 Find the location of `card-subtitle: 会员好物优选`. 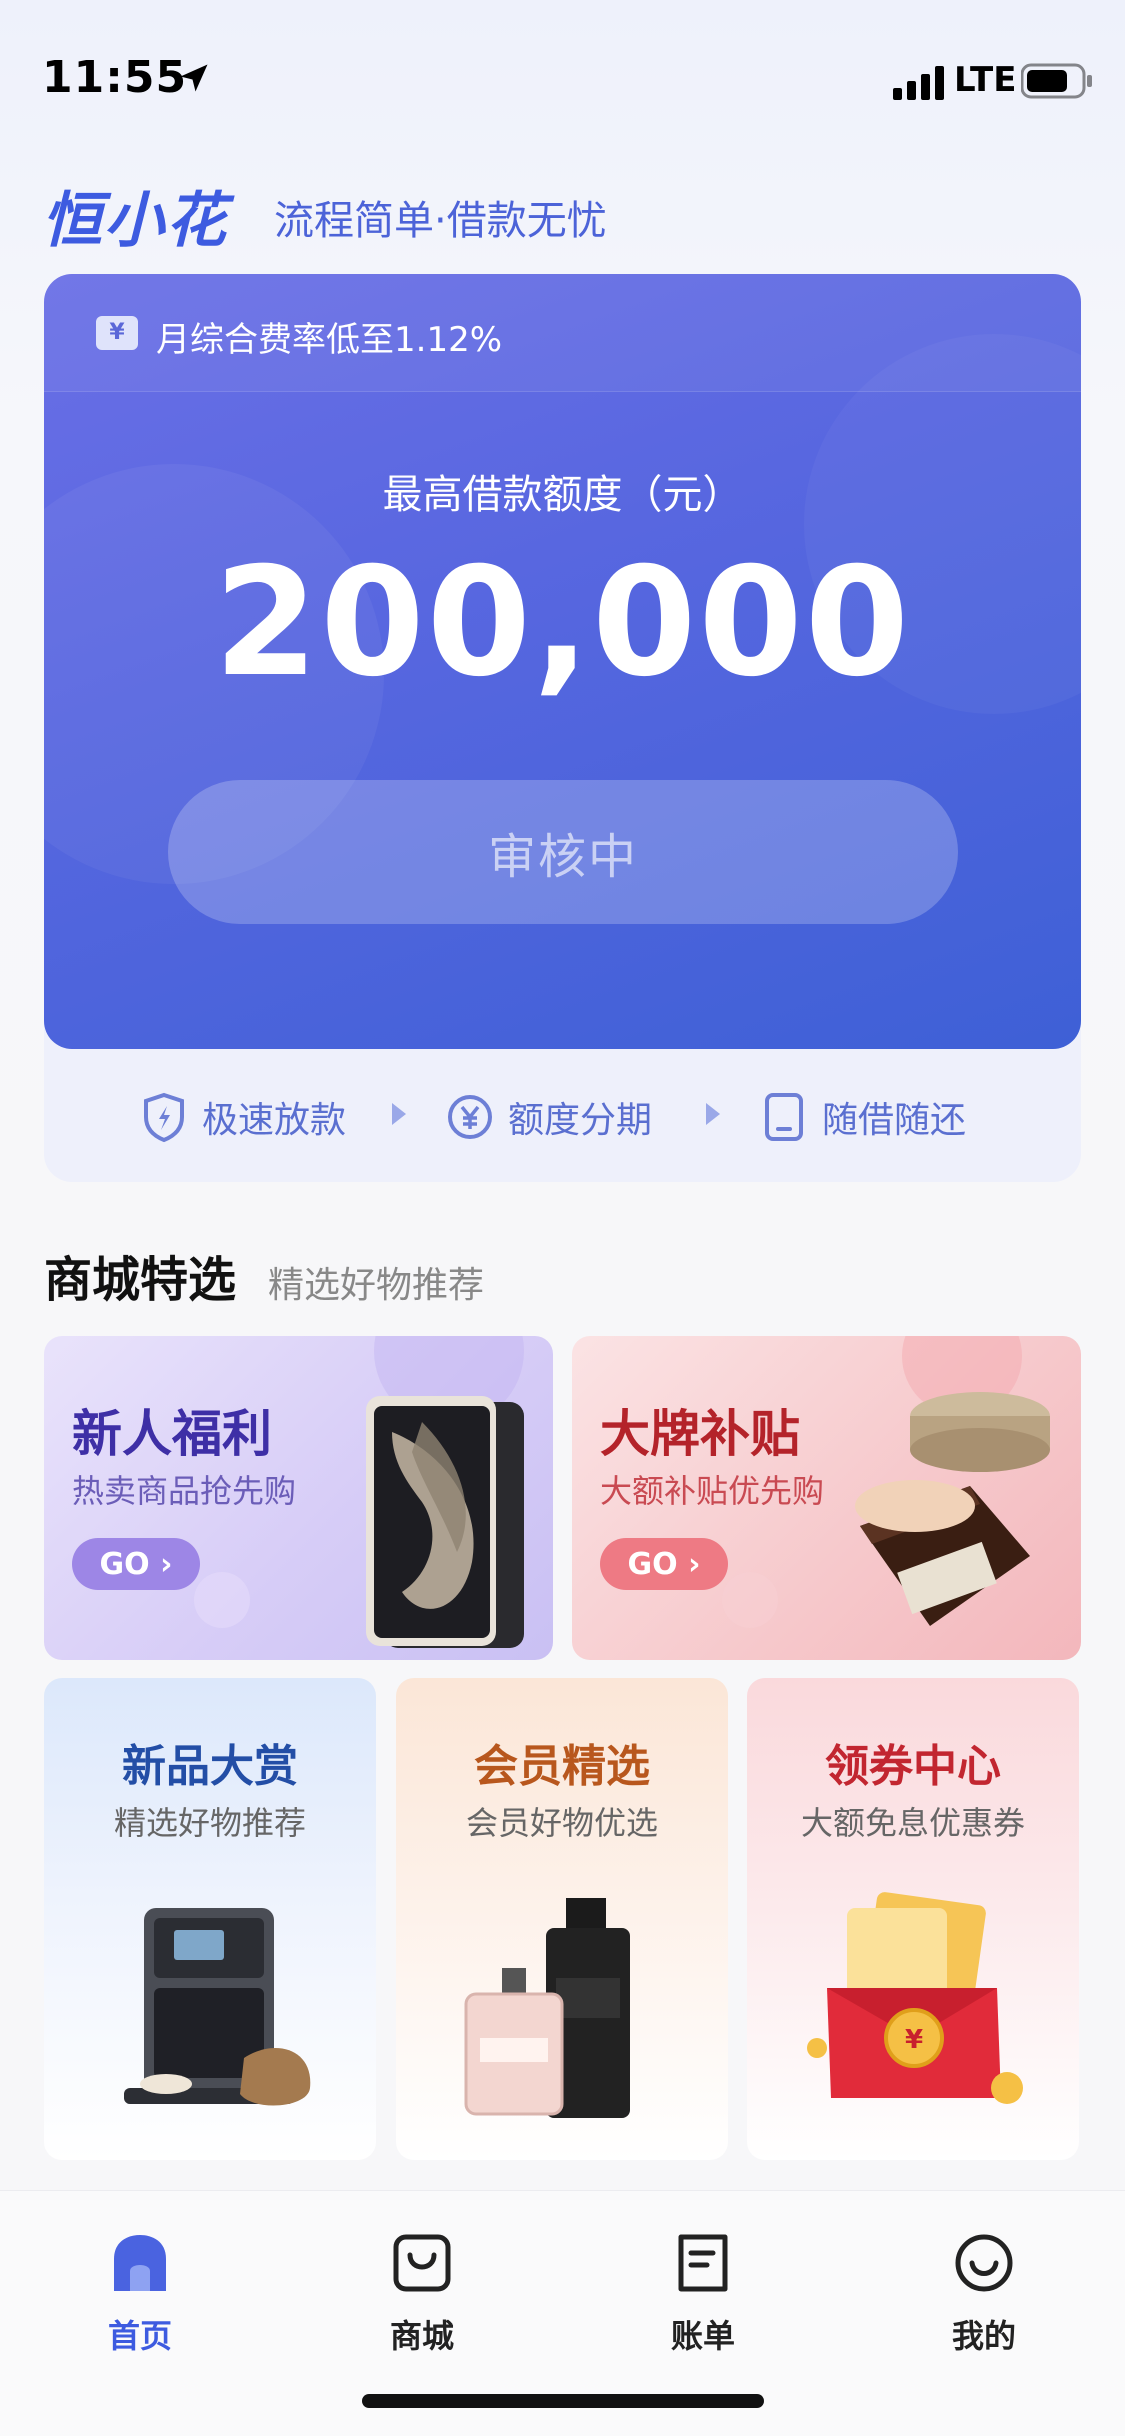

card-subtitle: 会员好物优选 is located at coordinates (561, 1823).